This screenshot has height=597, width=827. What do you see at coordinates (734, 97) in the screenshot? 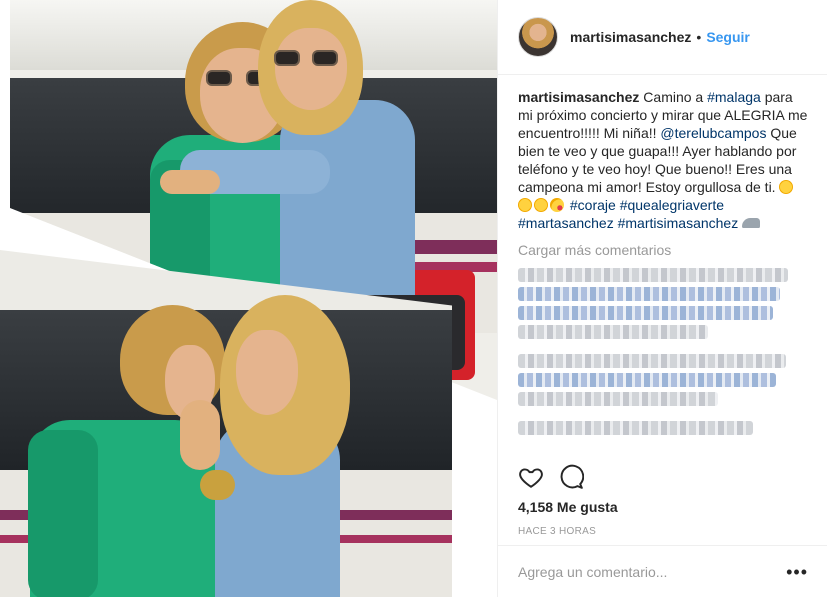
I see `hashtag-malaga: #malaga` at bounding box center [734, 97].